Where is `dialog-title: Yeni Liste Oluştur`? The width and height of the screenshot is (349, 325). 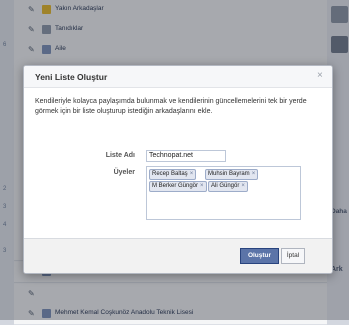
dialog-title: Yeni Liste Oluştur is located at coordinates (71, 77).